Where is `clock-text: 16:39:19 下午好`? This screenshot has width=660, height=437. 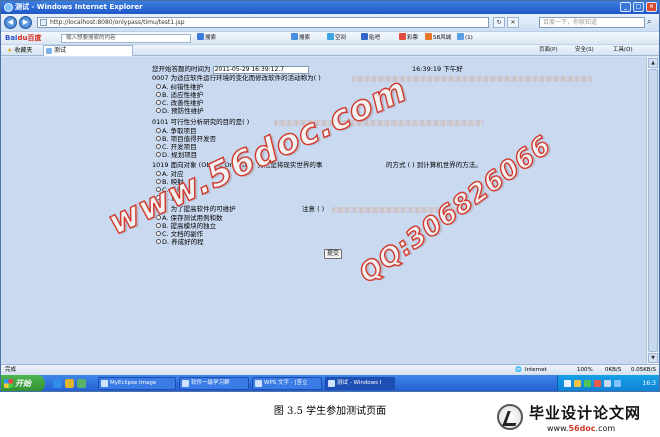 clock-text: 16:39:19 下午好 is located at coordinates (437, 69).